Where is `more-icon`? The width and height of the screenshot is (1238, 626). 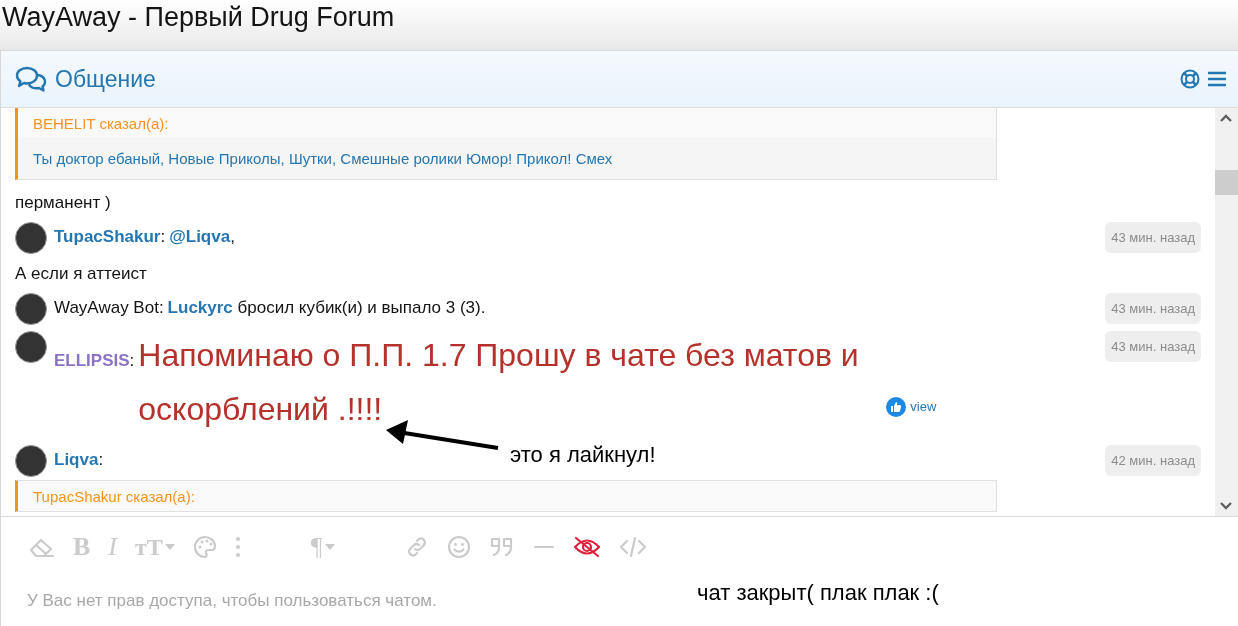
more-icon is located at coordinates (237, 547).